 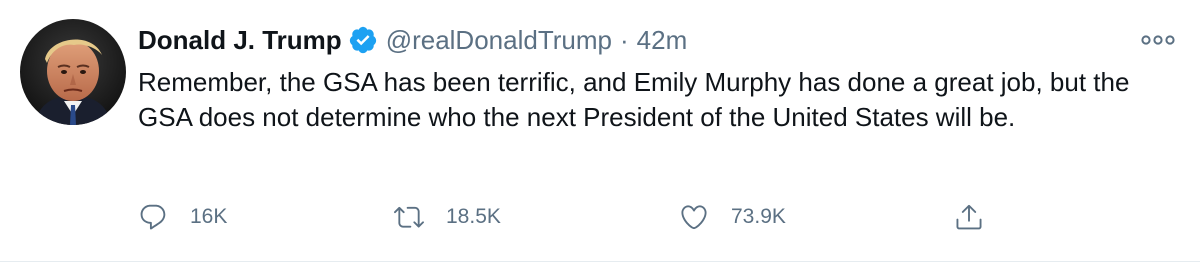 What do you see at coordinates (499, 40) in the screenshot?
I see `author-handle: @realDonaldTrump` at bounding box center [499, 40].